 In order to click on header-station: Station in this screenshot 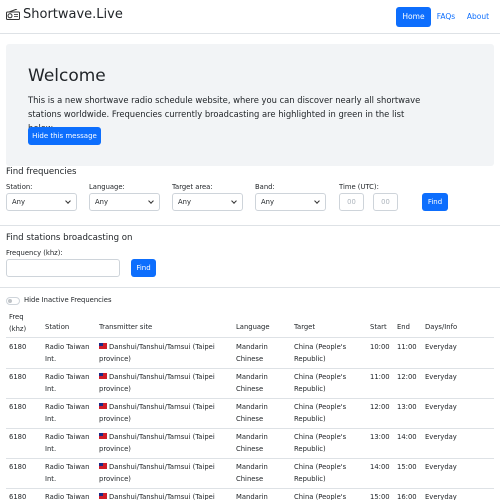, I will do `click(57, 327)`.